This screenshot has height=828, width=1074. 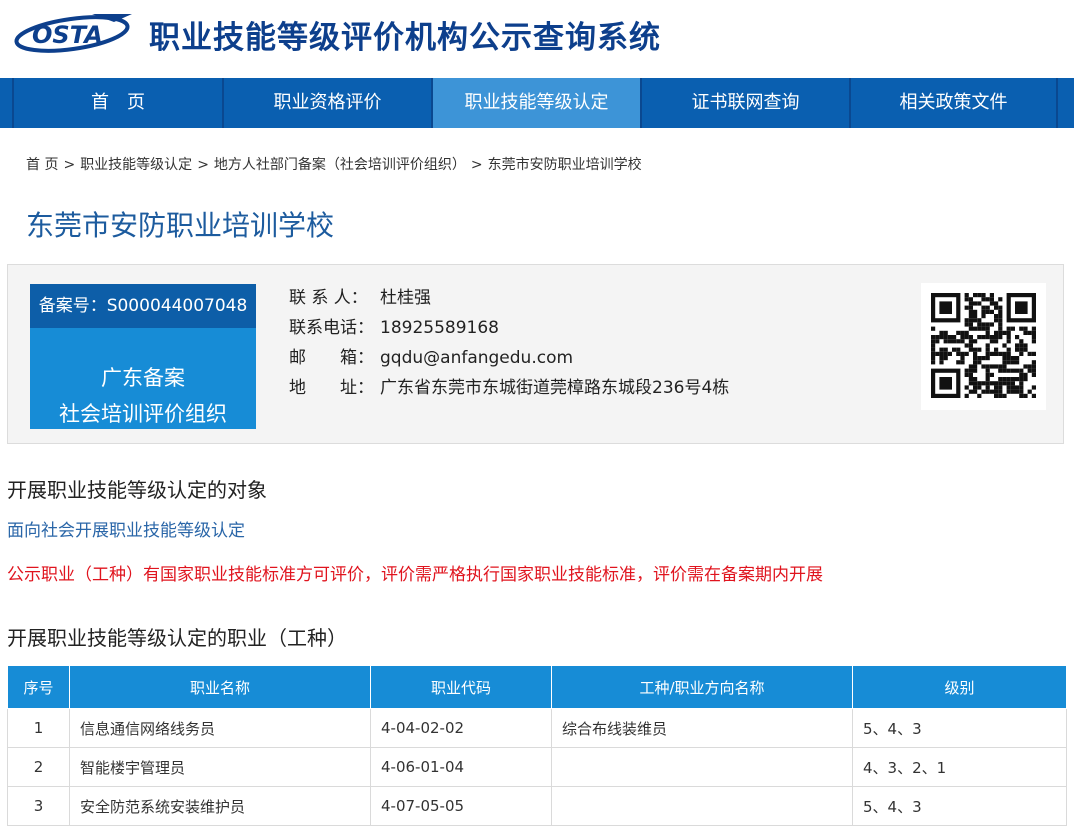 What do you see at coordinates (143, 413) in the screenshot?
I see `badge-org-type: 社会培训评价组织` at bounding box center [143, 413].